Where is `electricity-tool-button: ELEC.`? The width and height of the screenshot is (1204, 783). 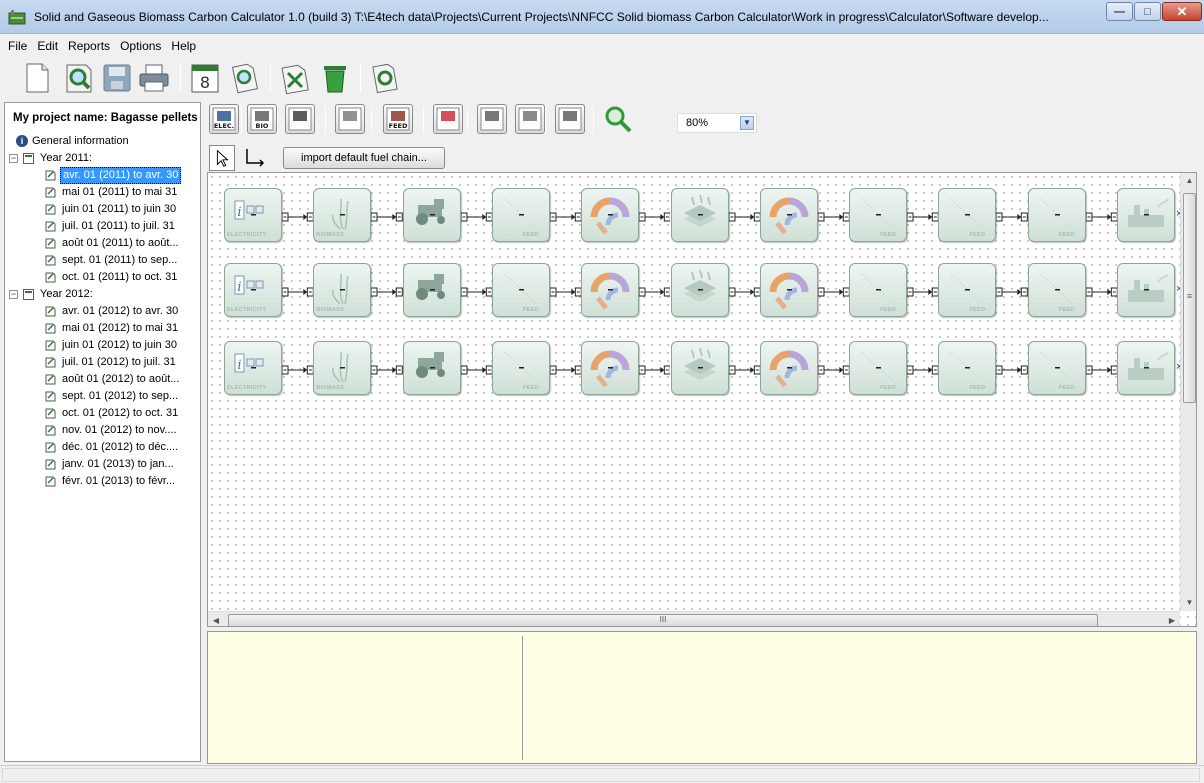
electricity-tool-button: ELEC. is located at coordinates (224, 119).